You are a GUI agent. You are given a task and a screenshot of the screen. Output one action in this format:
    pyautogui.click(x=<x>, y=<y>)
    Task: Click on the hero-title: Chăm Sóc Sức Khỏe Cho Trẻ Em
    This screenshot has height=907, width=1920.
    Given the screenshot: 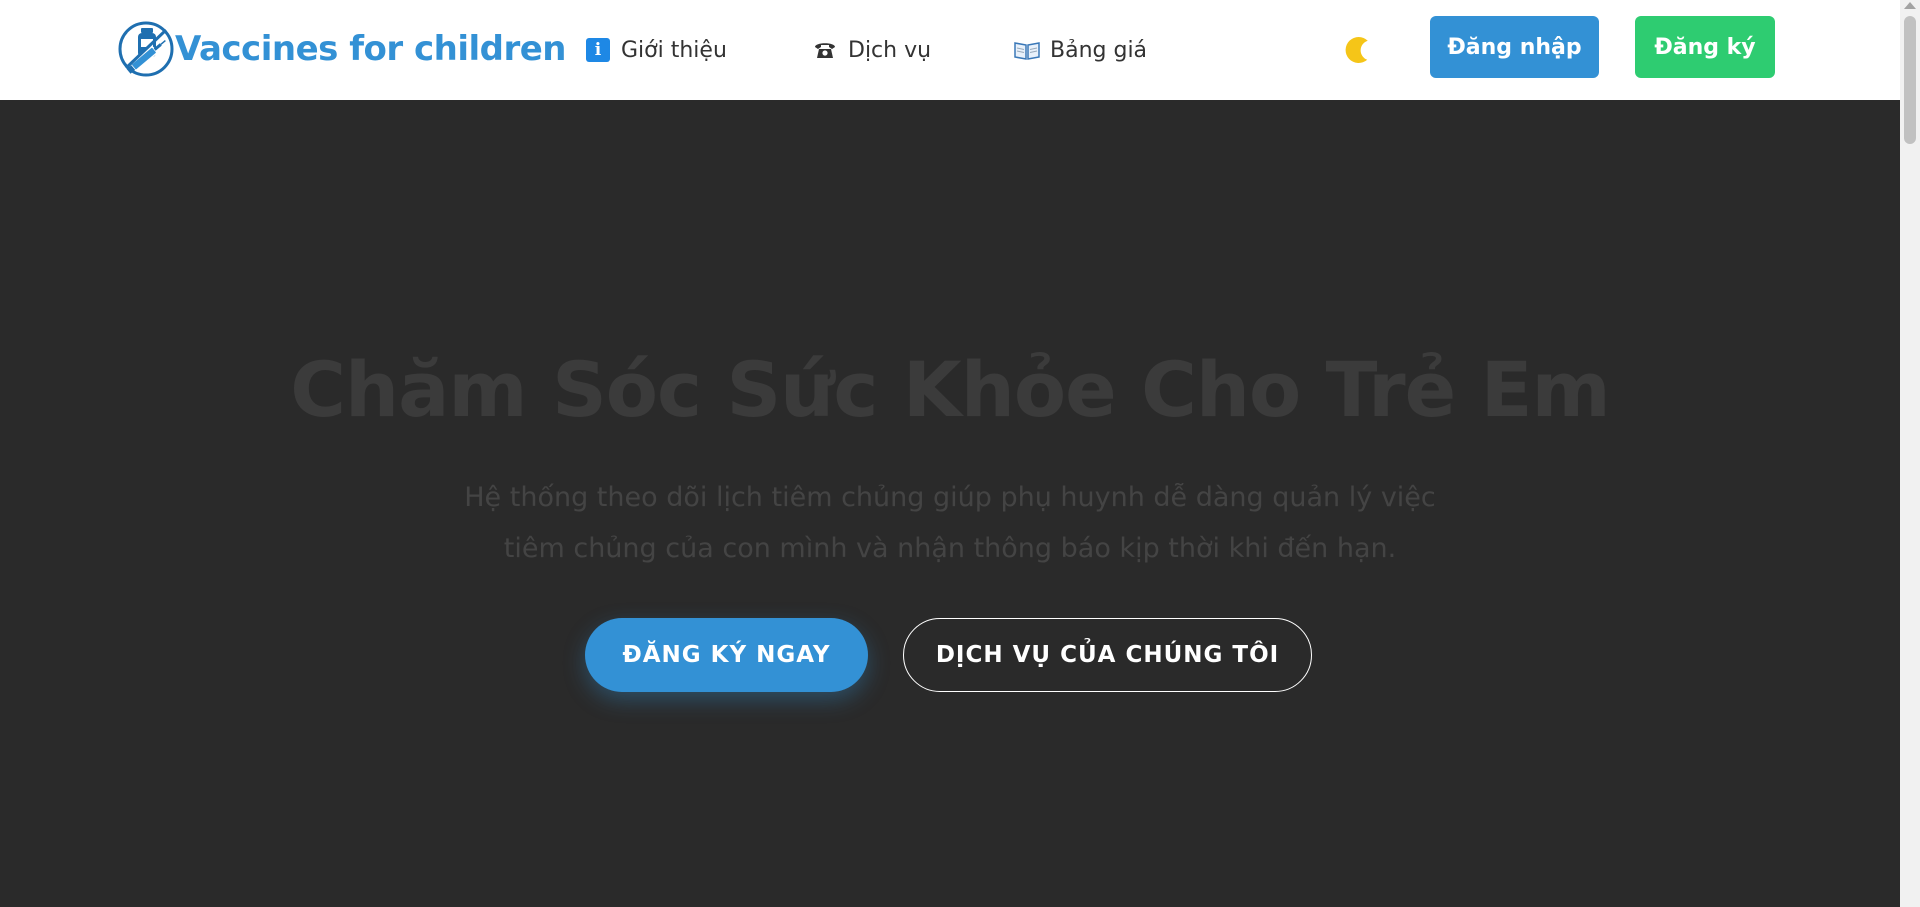 What is the action you would take?
    pyautogui.click(x=950, y=389)
    